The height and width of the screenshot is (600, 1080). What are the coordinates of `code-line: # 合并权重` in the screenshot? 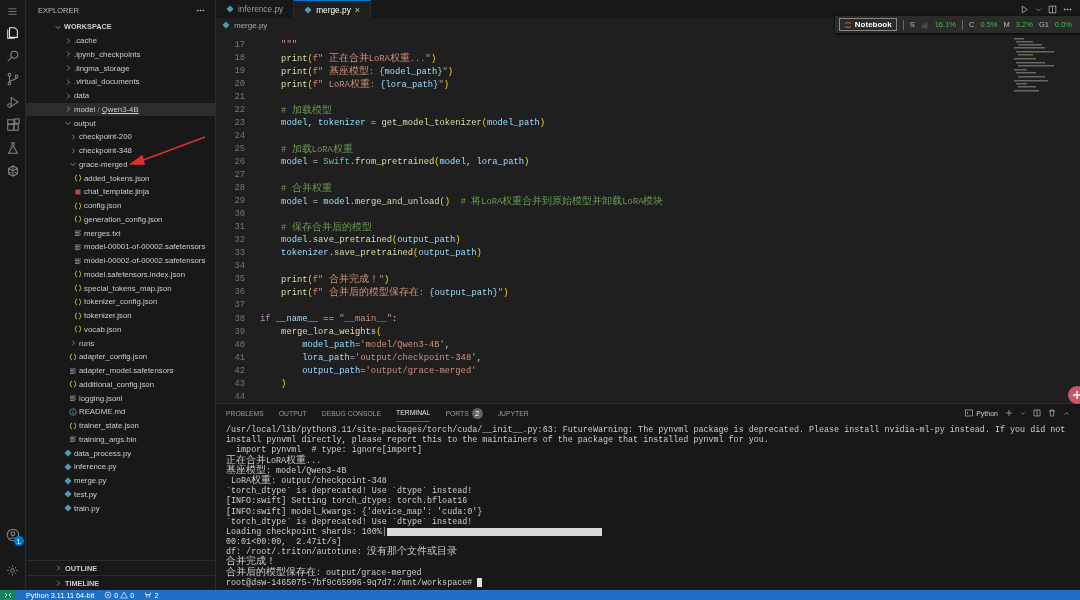 It's located at (306, 188).